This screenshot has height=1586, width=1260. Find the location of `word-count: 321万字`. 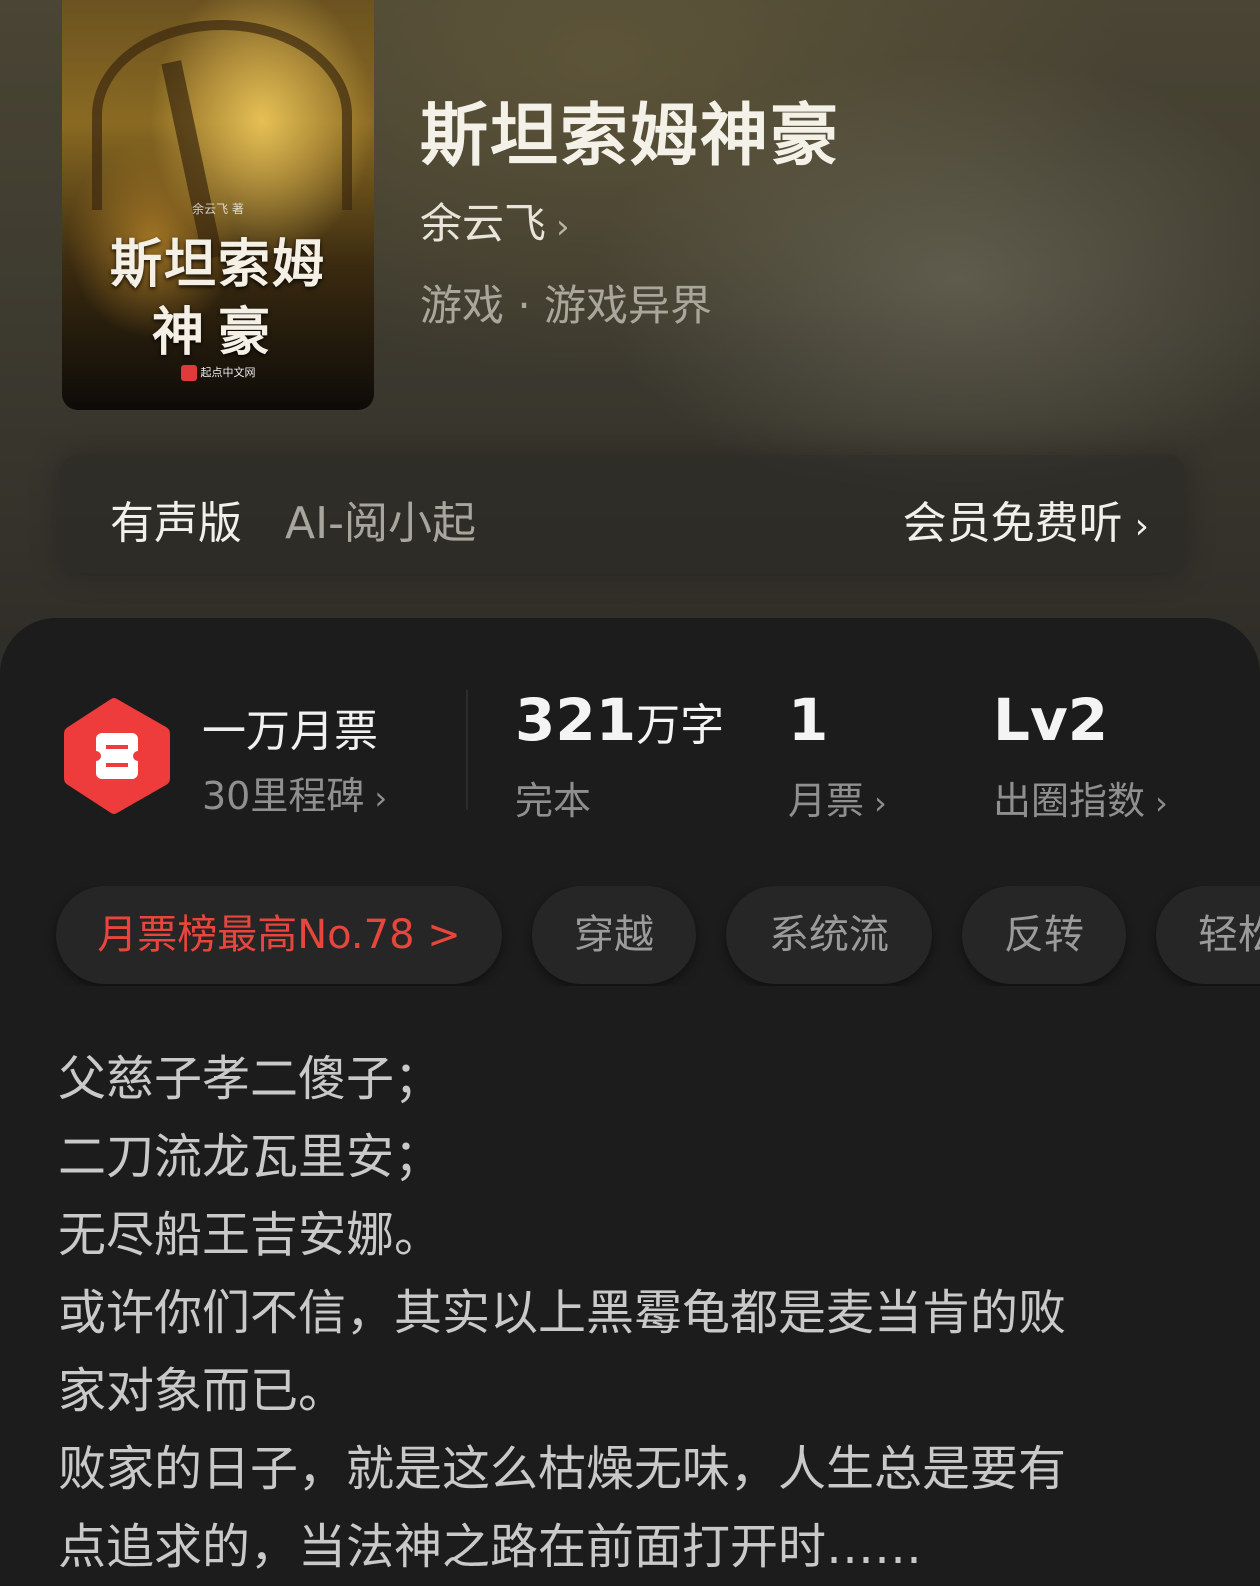

word-count: 321万字 is located at coordinates (619, 720).